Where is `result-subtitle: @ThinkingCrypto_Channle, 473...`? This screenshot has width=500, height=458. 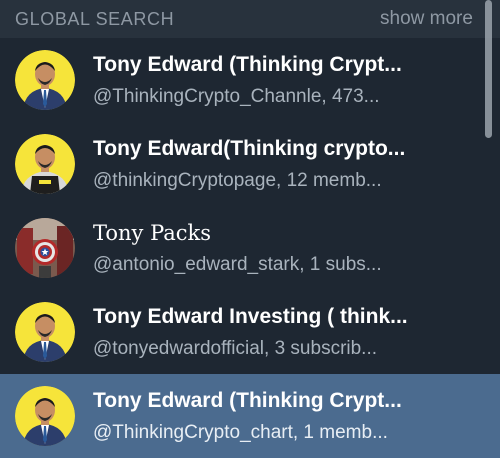
result-subtitle: @ThinkingCrypto_Channle, 473... is located at coordinates (236, 96).